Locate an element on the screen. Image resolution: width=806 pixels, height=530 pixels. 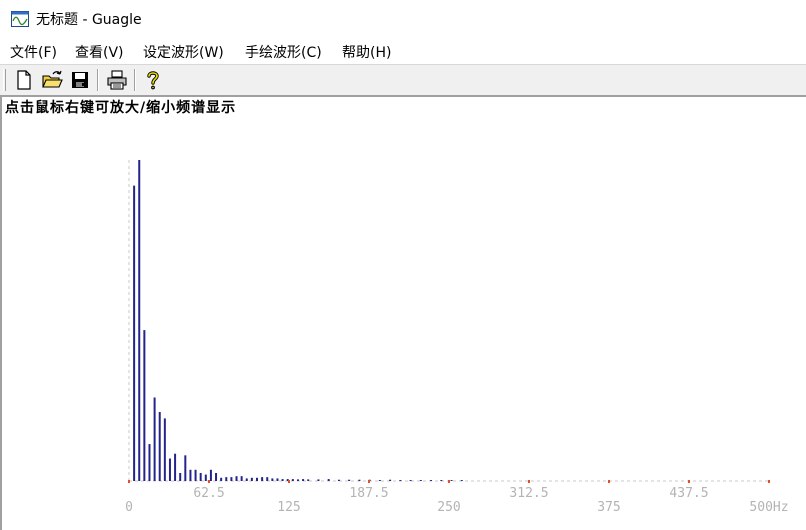
x-tick-label: 125 is located at coordinates (288, 507).